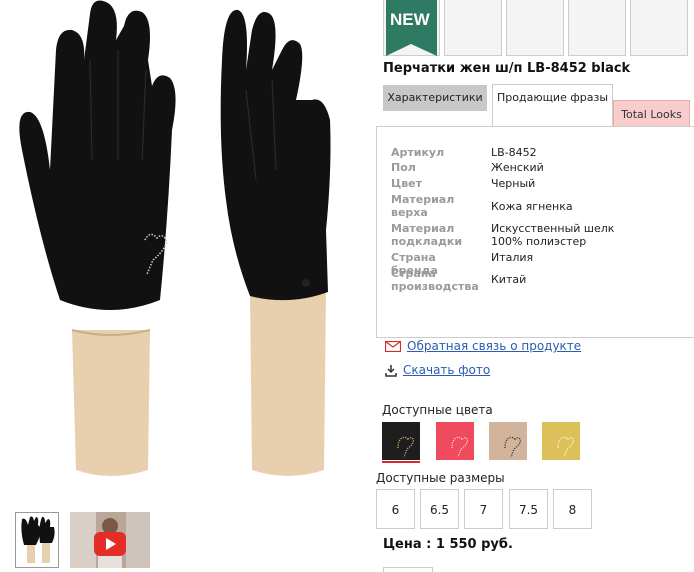 Image resolution: width=694 pixels, height=572 pixels. Describe the element at coordinates (288, 383) in the screenshot. I see `mannequin-right` at that location.